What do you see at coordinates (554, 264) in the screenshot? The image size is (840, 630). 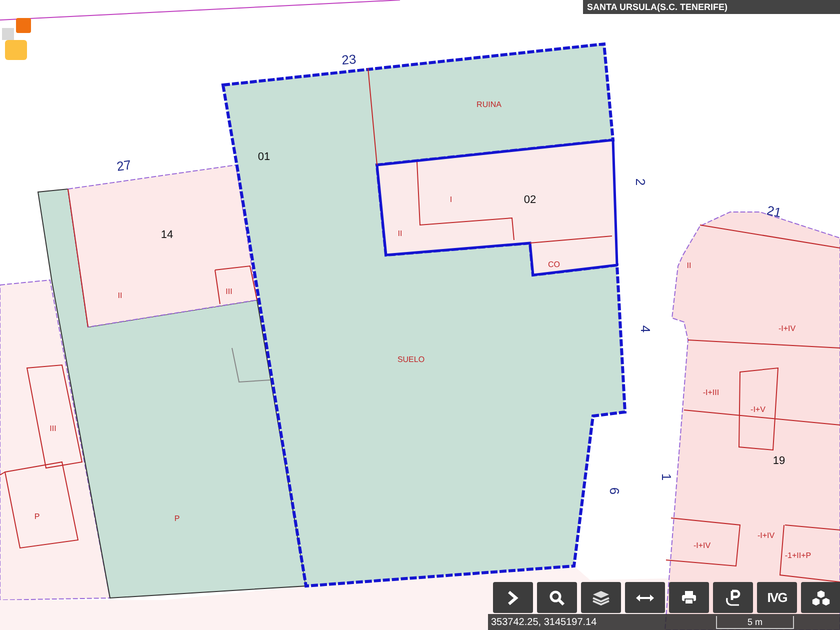 I see `building-floors-label: CO` at bounding box center [554, 264].